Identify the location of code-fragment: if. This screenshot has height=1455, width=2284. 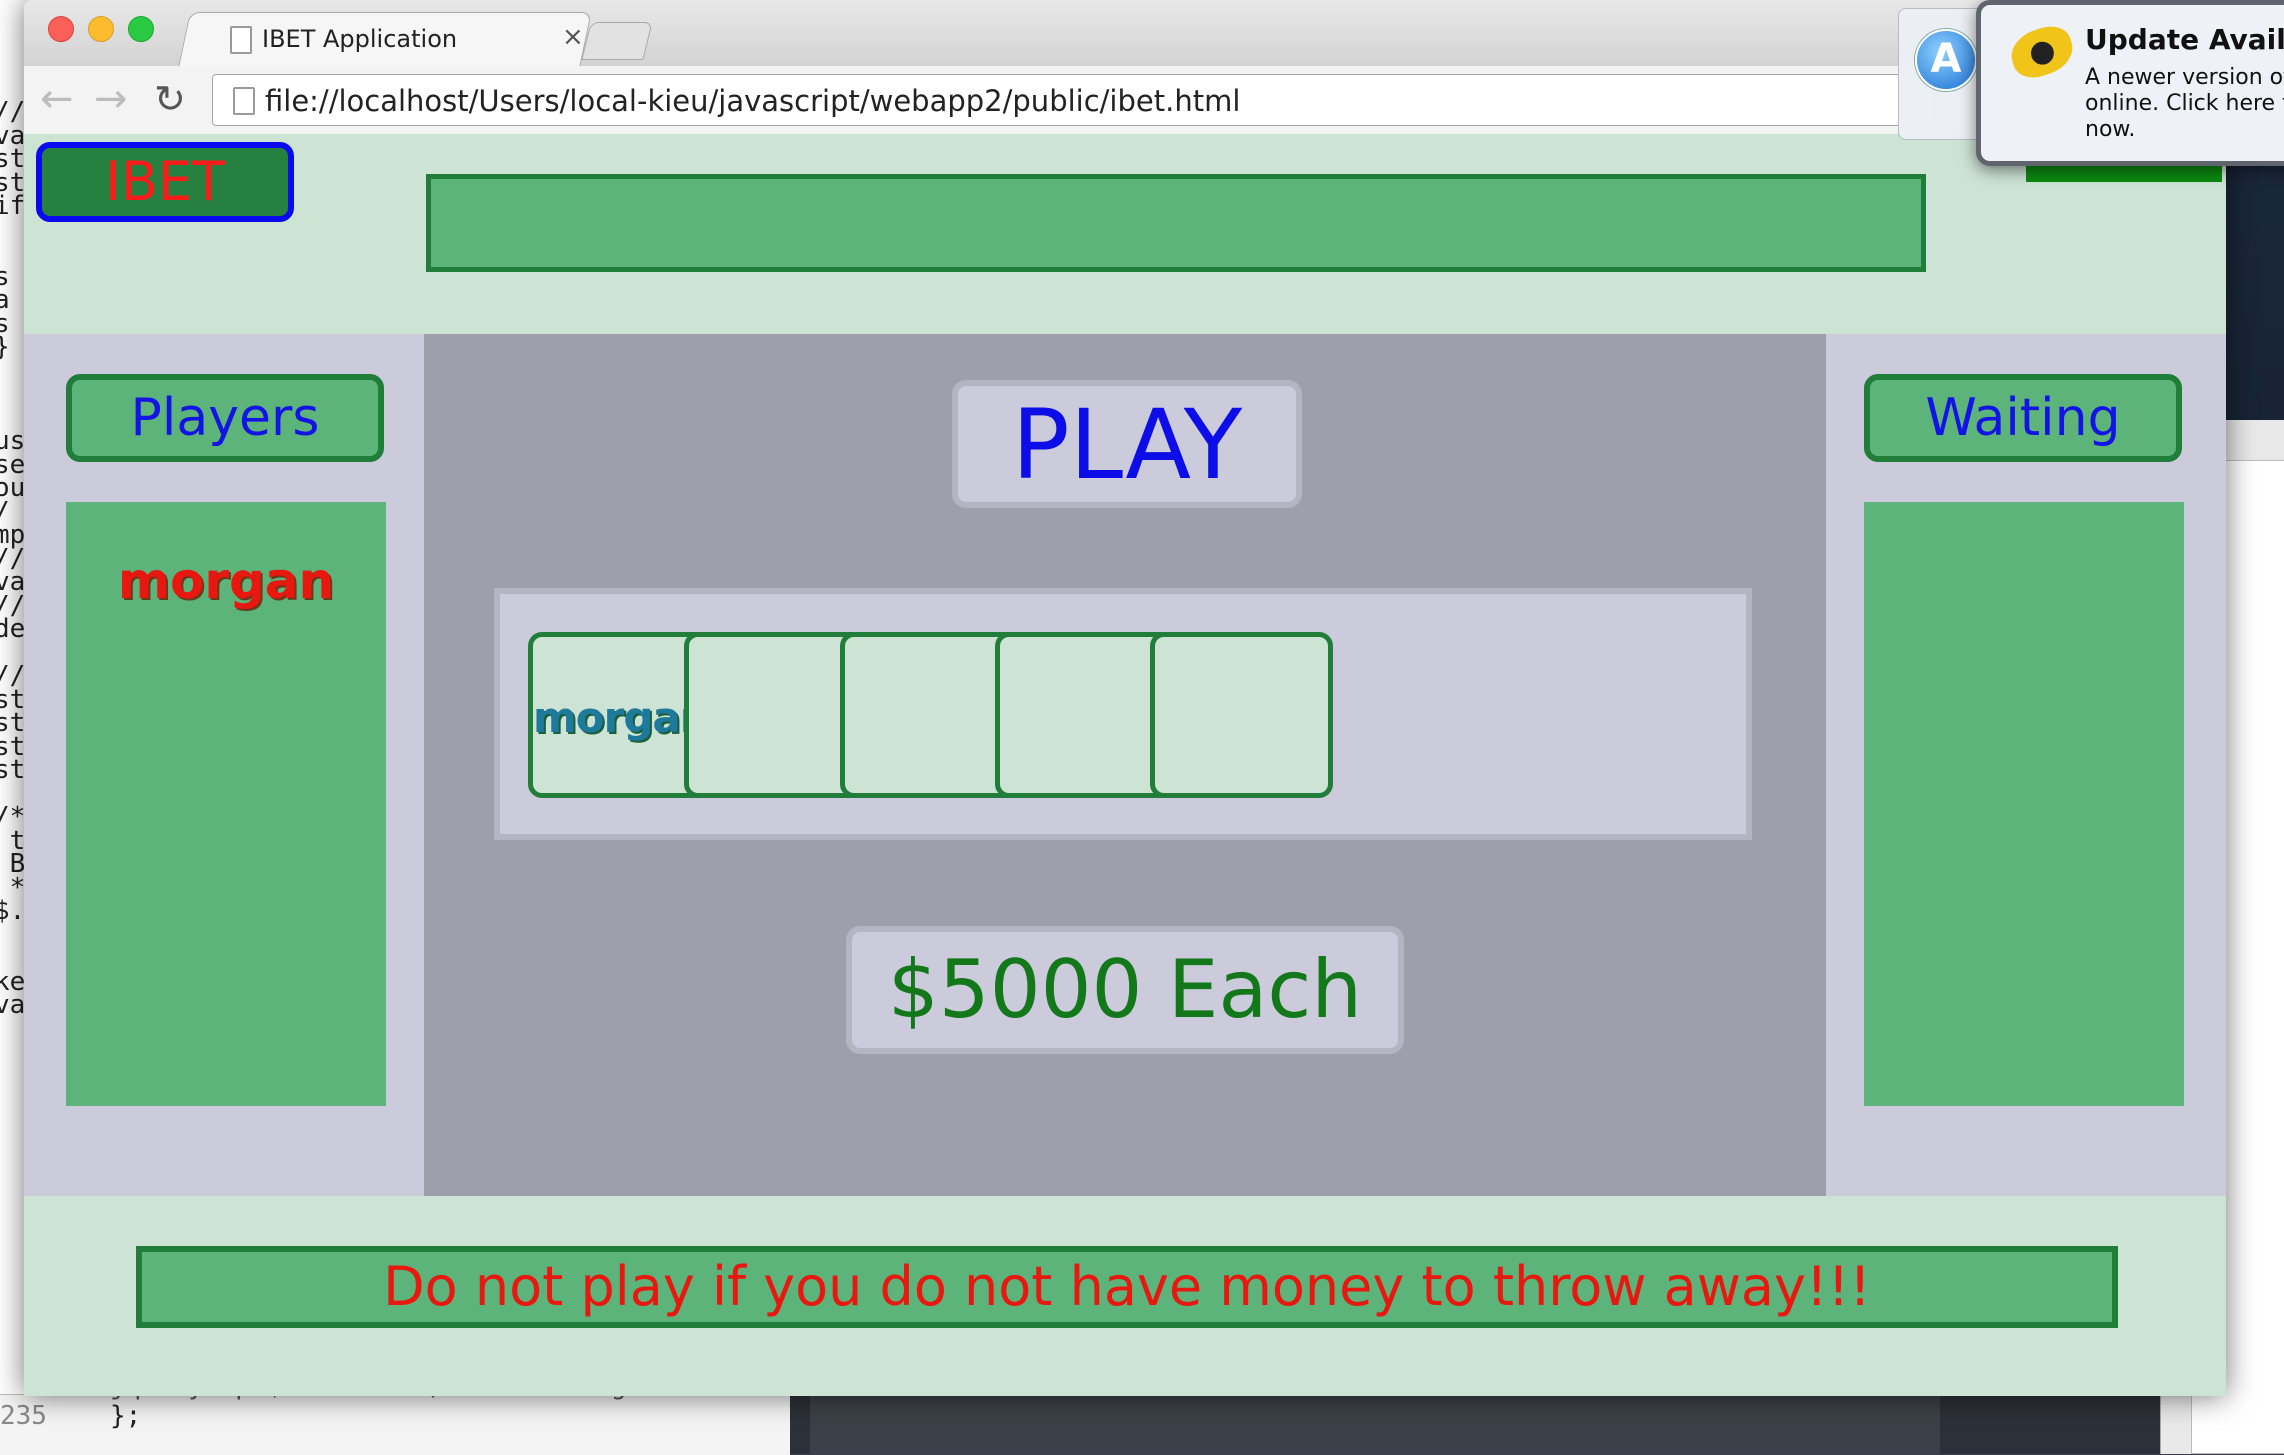
(13, 206).